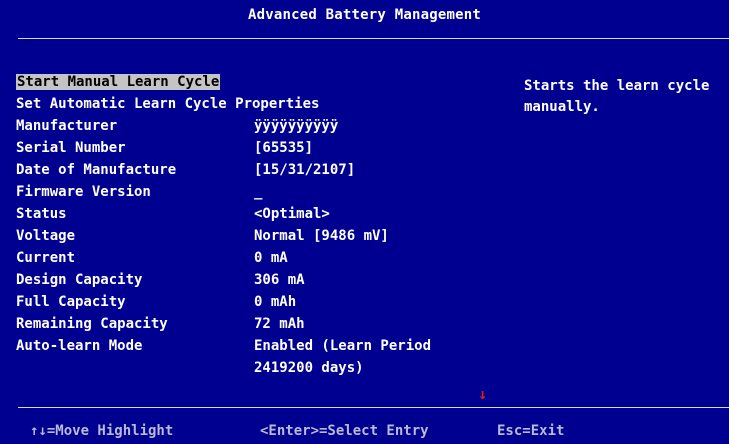  I want to click on manufacturer-value: ÿÿÿÿÿÿÿÿÿÿ, so click(296, 126).